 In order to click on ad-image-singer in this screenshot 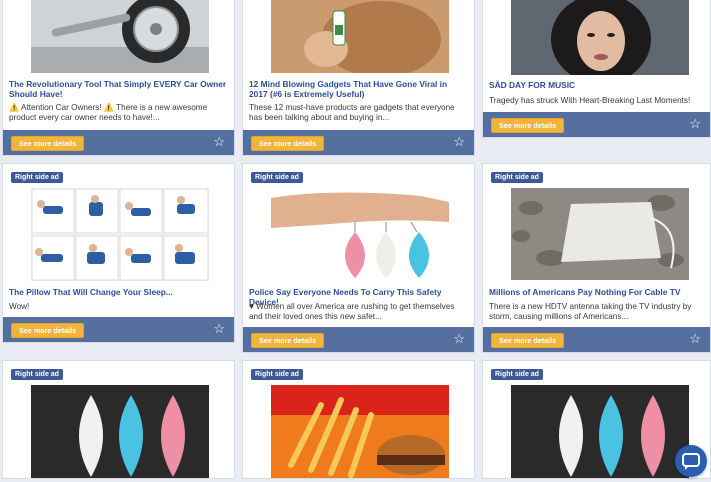, I will do `click(600, 37)`.